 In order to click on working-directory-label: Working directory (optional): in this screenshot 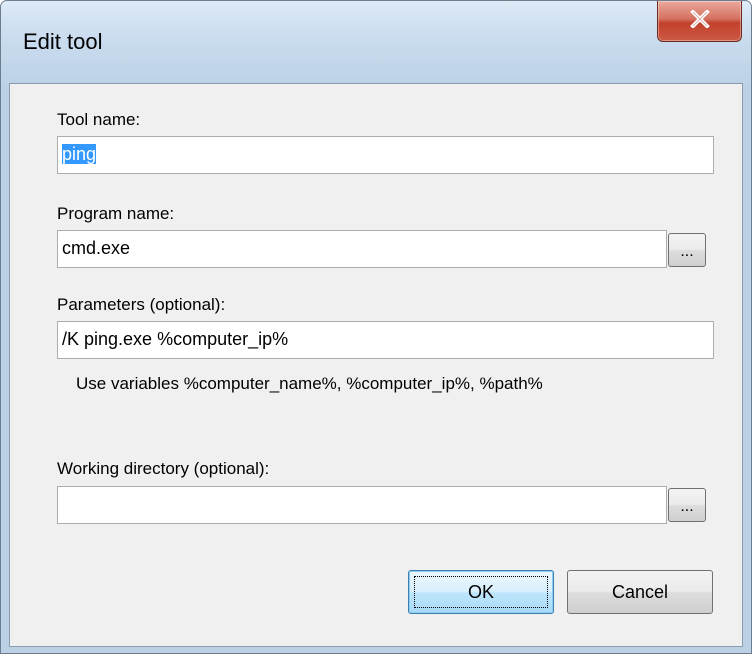, I will do `click(163, 468)`.